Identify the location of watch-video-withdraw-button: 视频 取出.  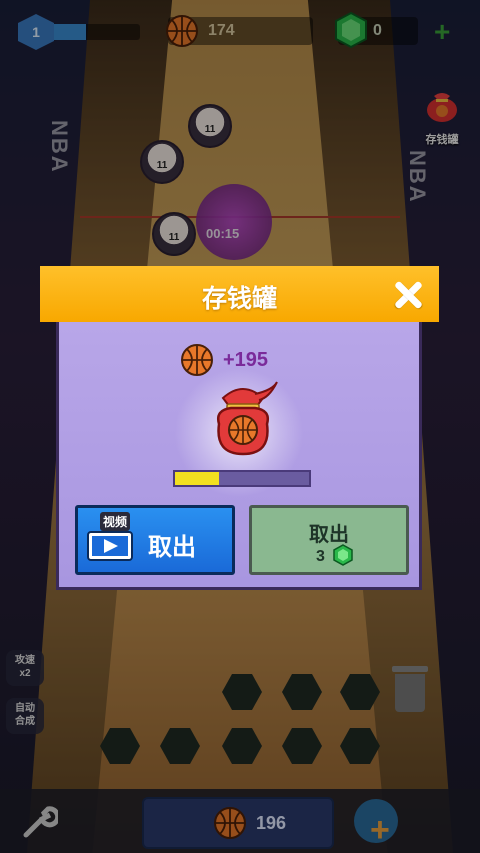
(155, 540).